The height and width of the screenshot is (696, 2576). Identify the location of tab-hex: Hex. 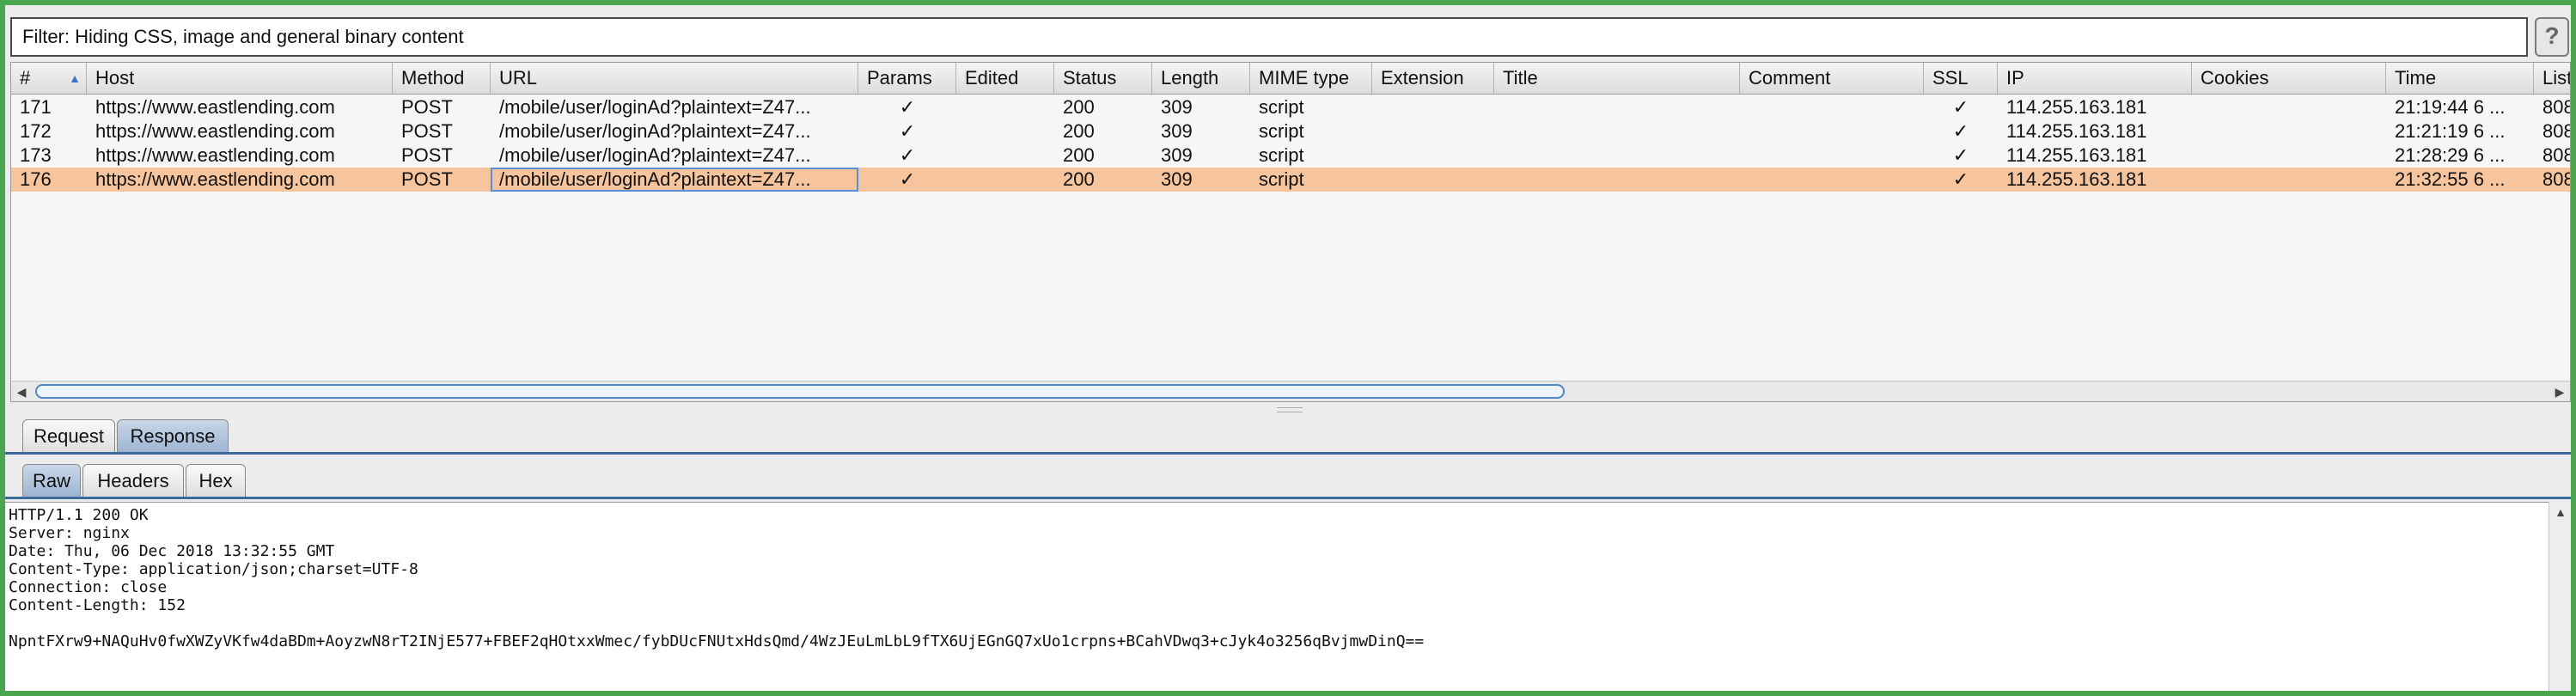
(216, 480).